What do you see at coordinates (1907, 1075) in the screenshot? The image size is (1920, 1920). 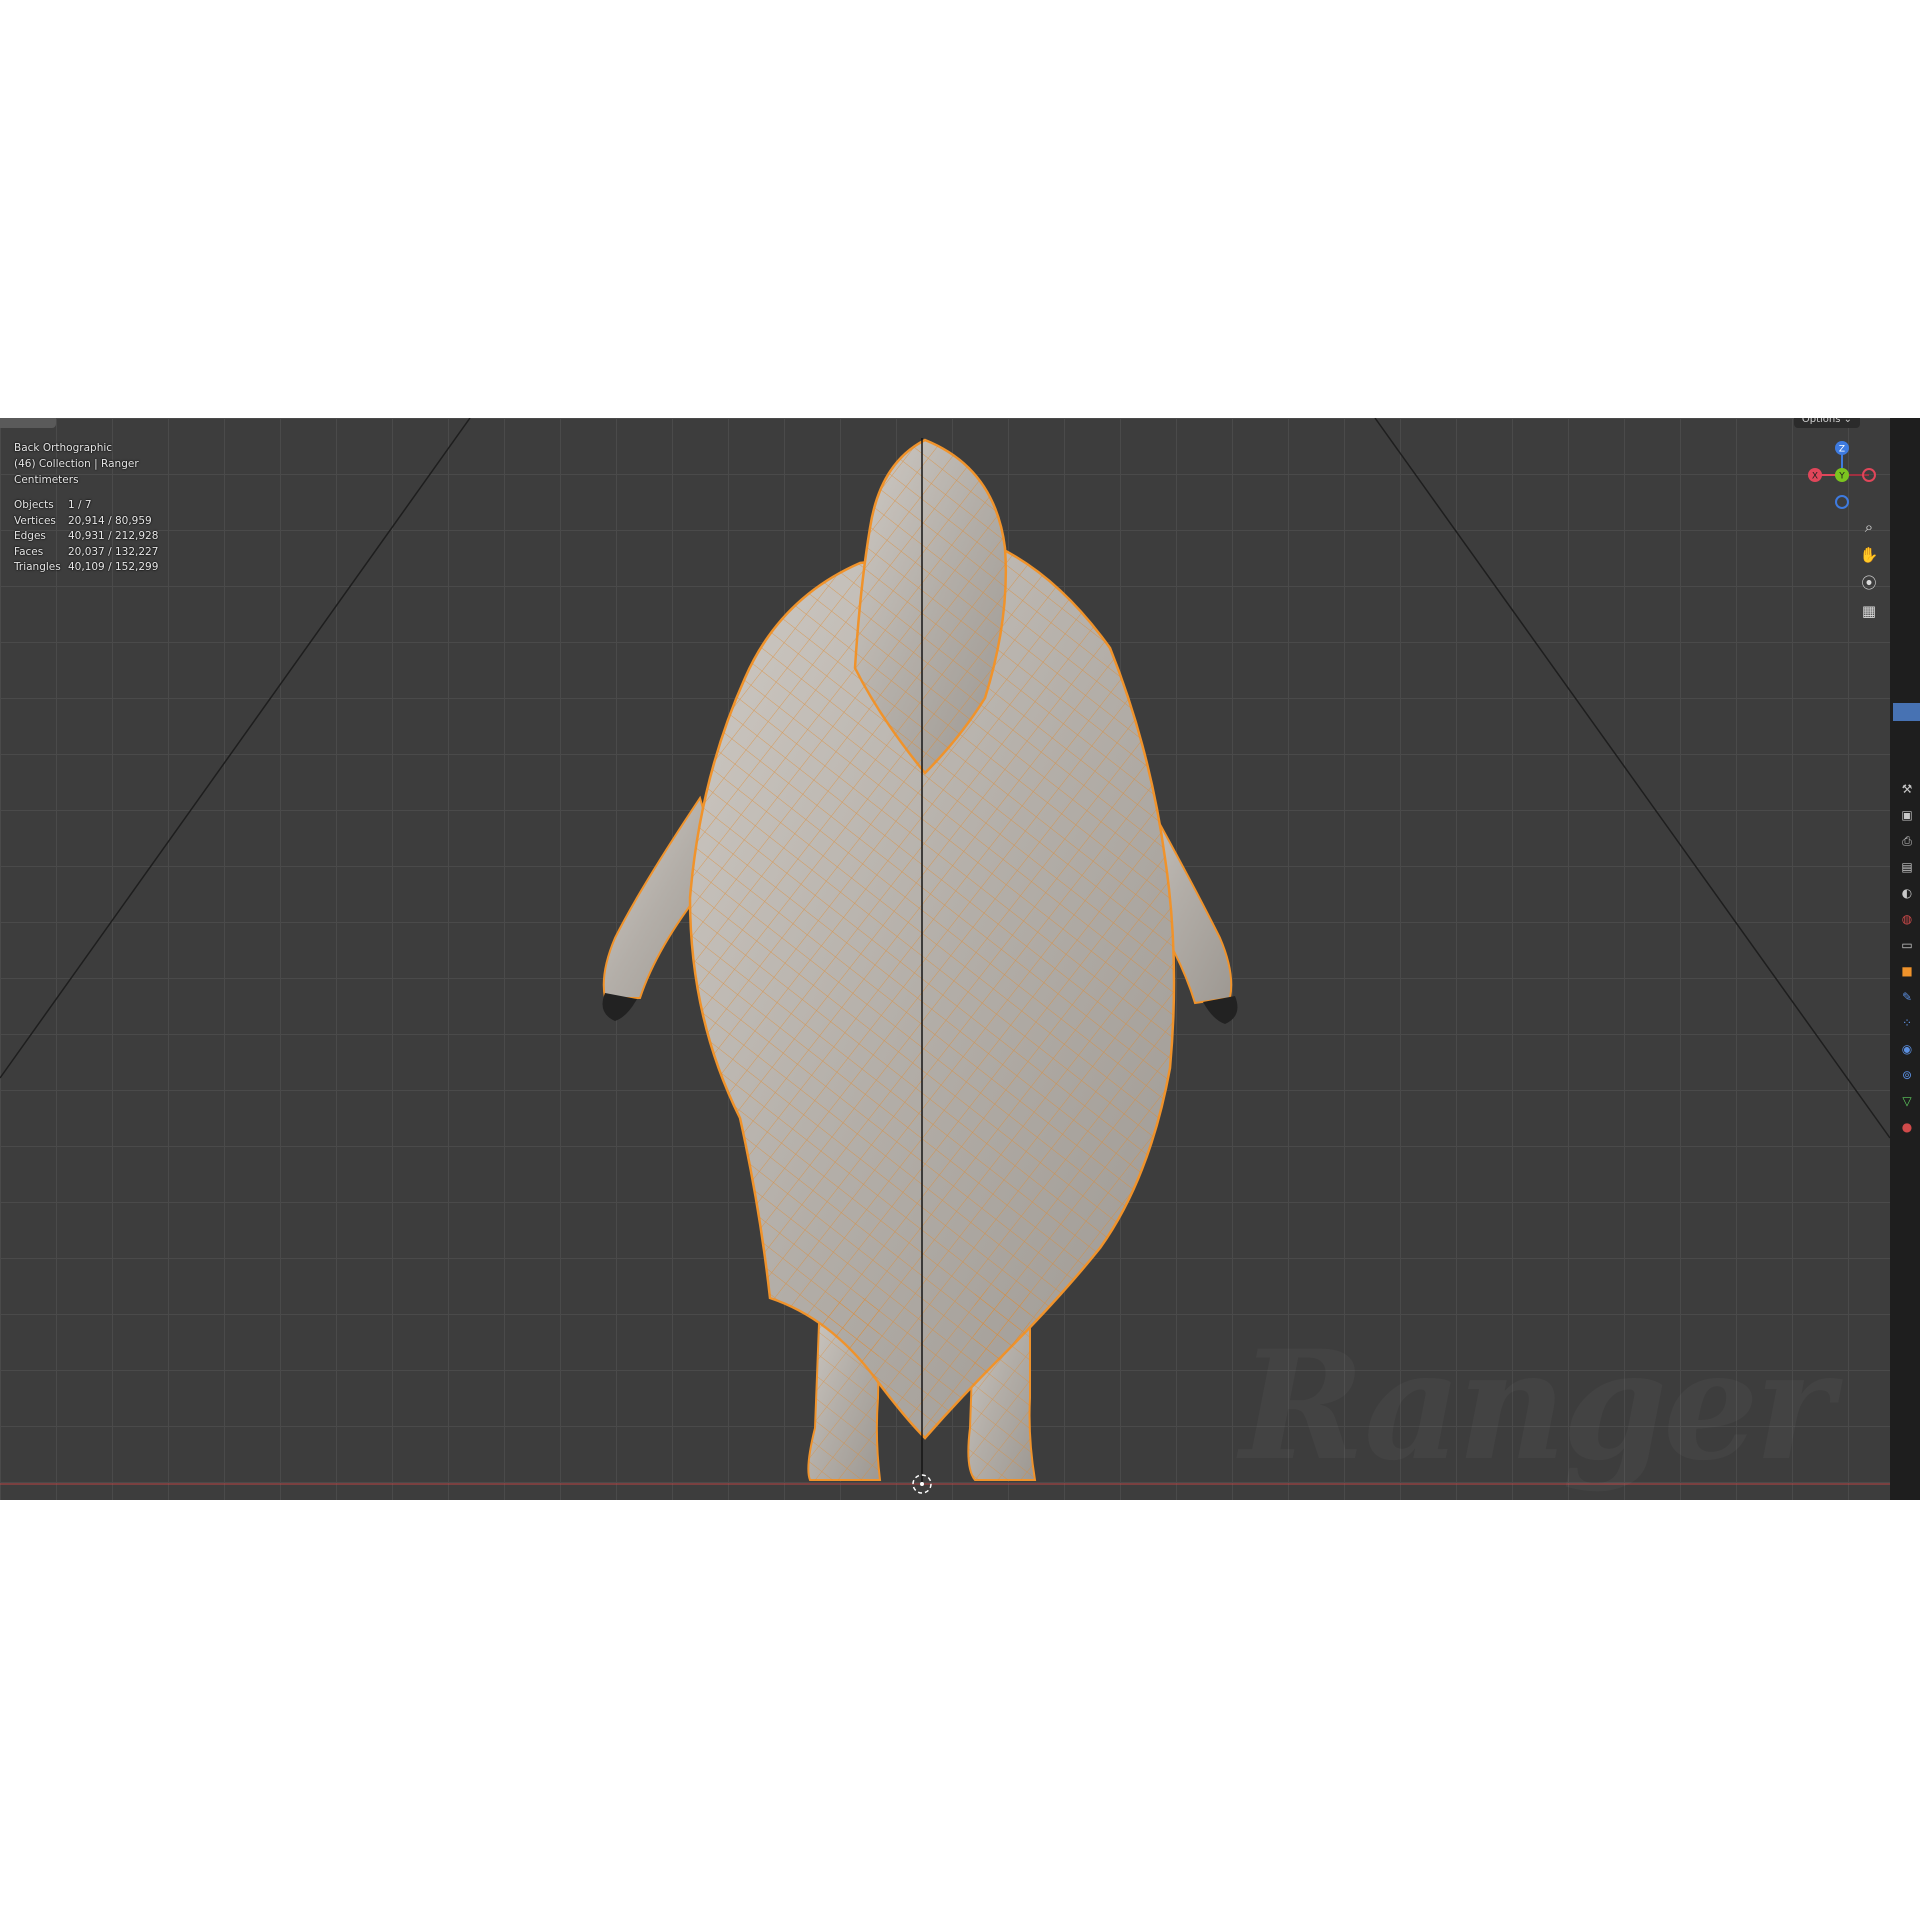 I see `constraints-icon: ⊚` at bounding box center [1907, 1075].